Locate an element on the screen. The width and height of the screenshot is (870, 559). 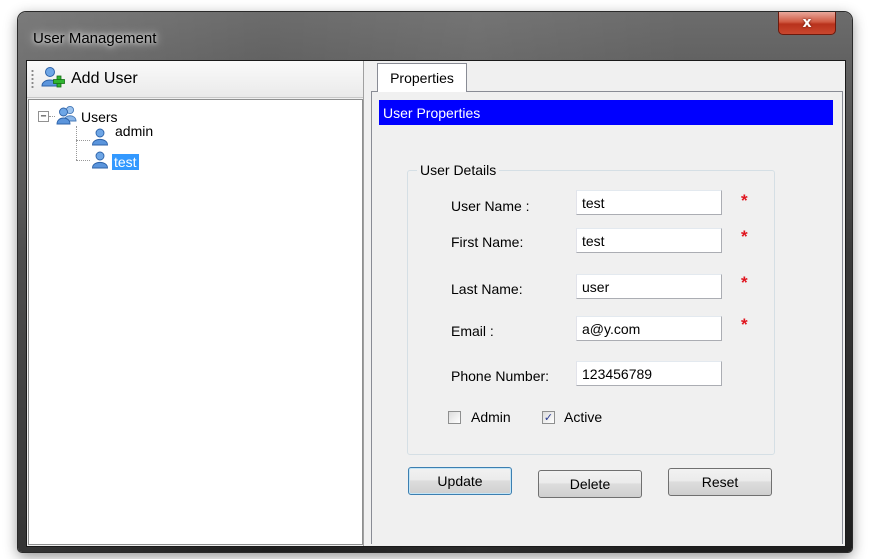
user-name-label: User Name : is located at coordinates (490, 206).